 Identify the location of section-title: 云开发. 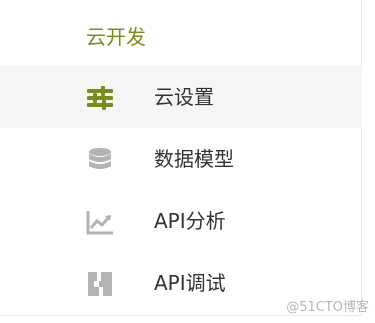
(116, 37).